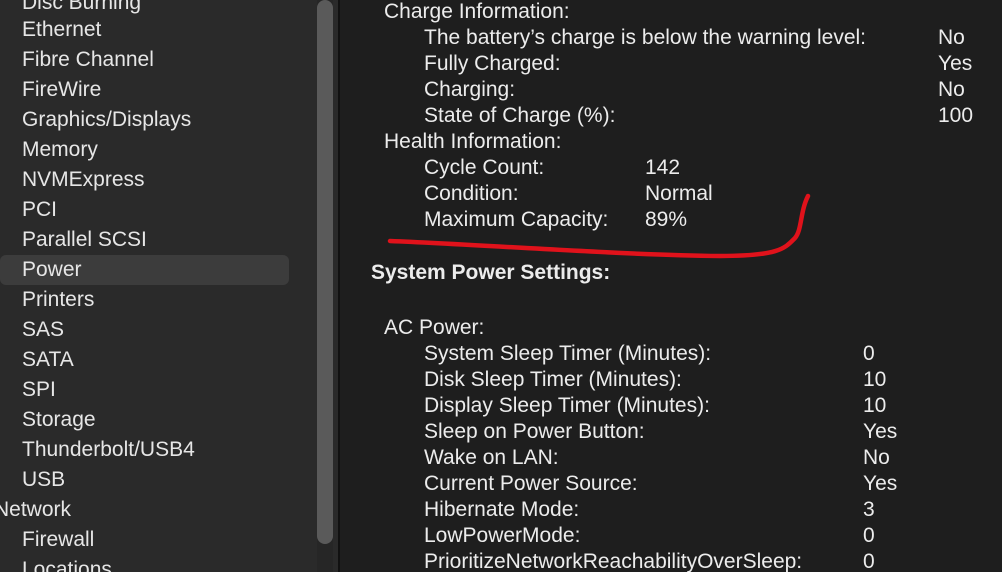  I want to click on info-value: 89%, so click(666, 219).